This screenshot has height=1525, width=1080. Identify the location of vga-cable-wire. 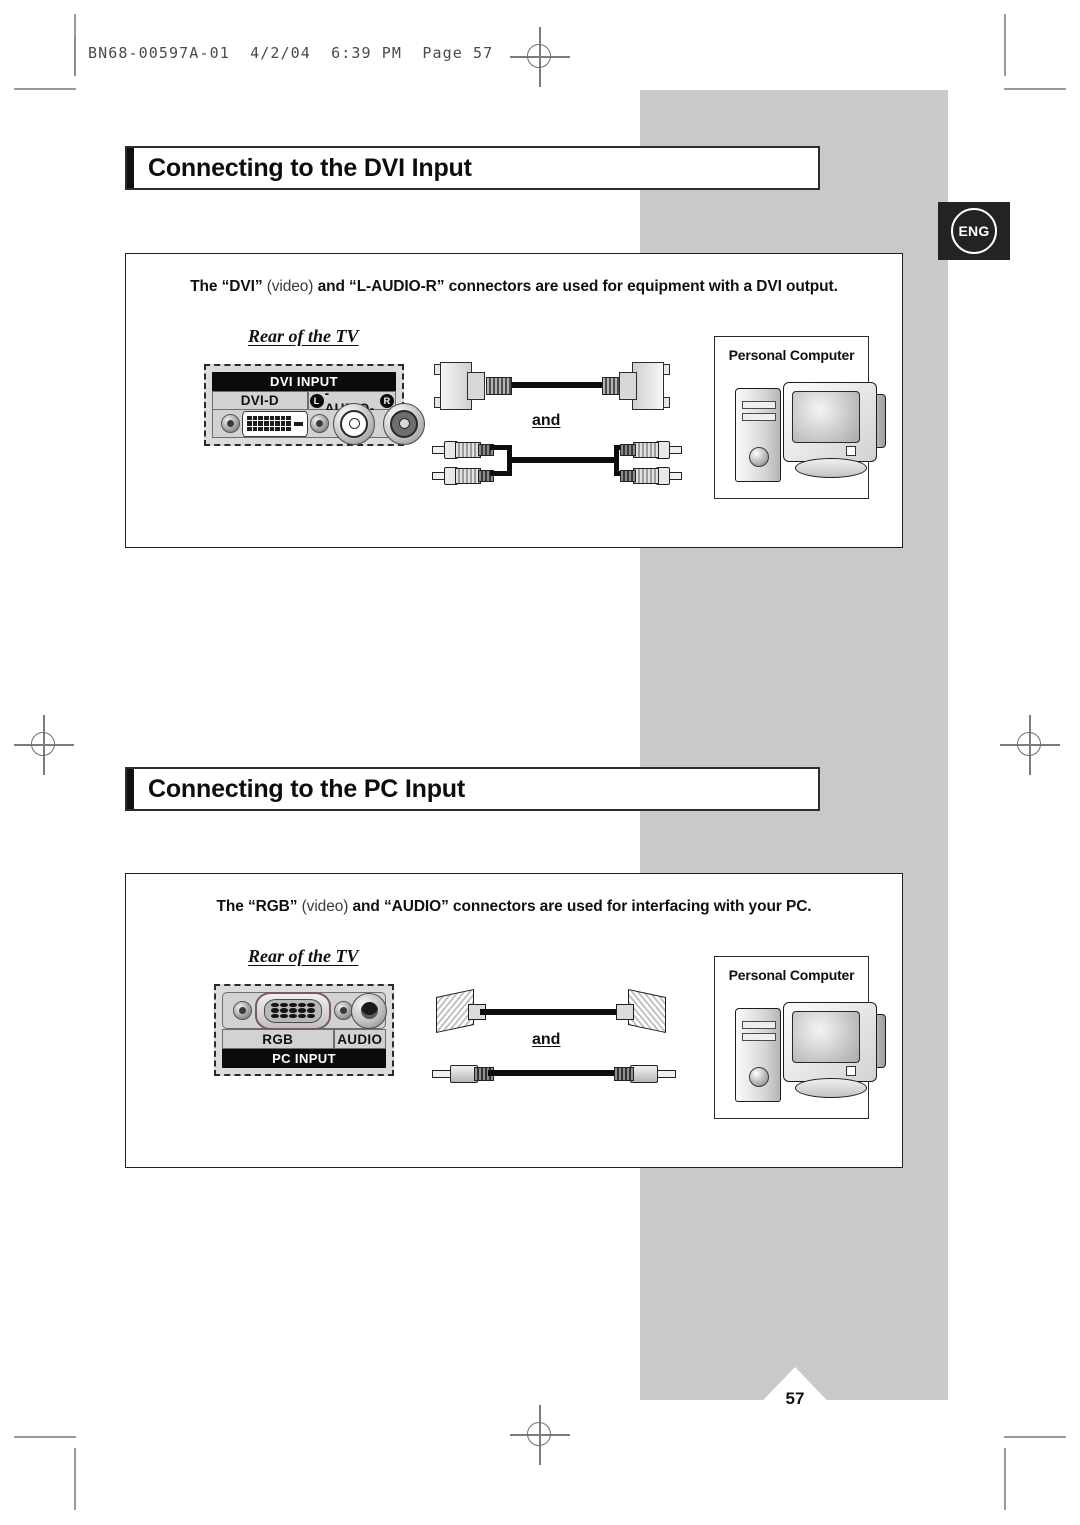
(553, 1012).